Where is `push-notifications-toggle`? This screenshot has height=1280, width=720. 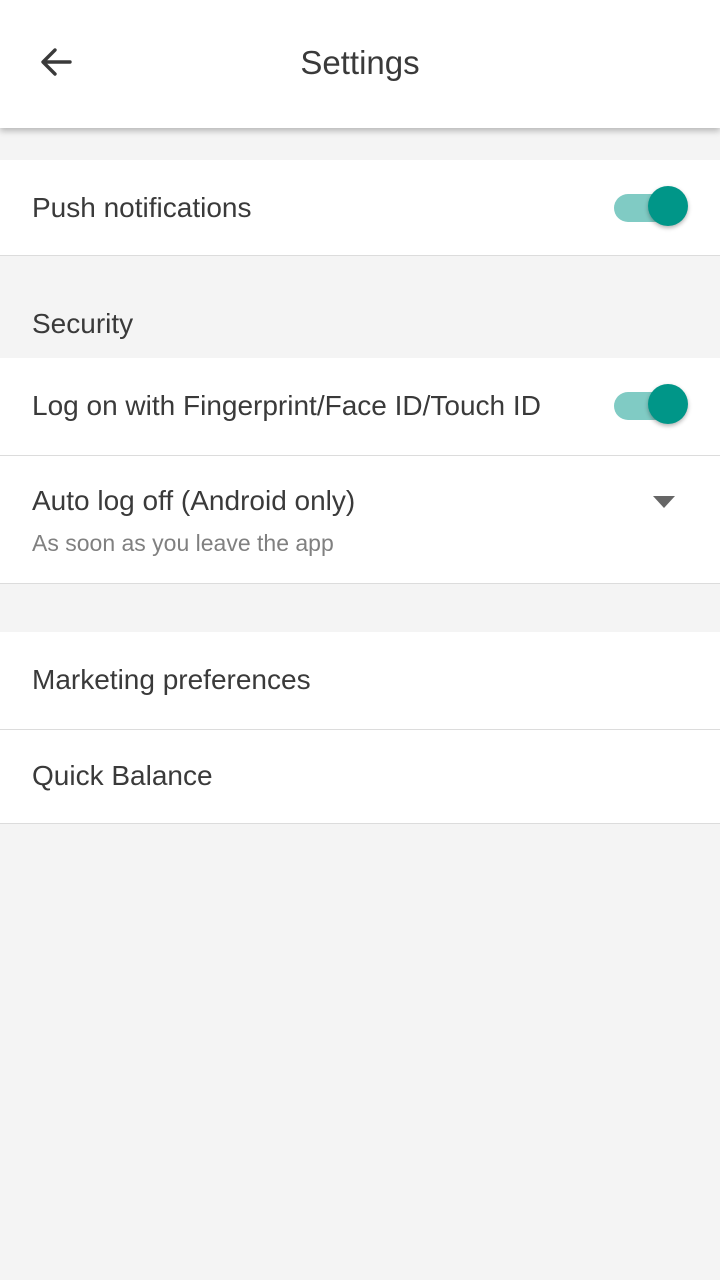
push-notifications-toggle is located at coordinates (650, 208).